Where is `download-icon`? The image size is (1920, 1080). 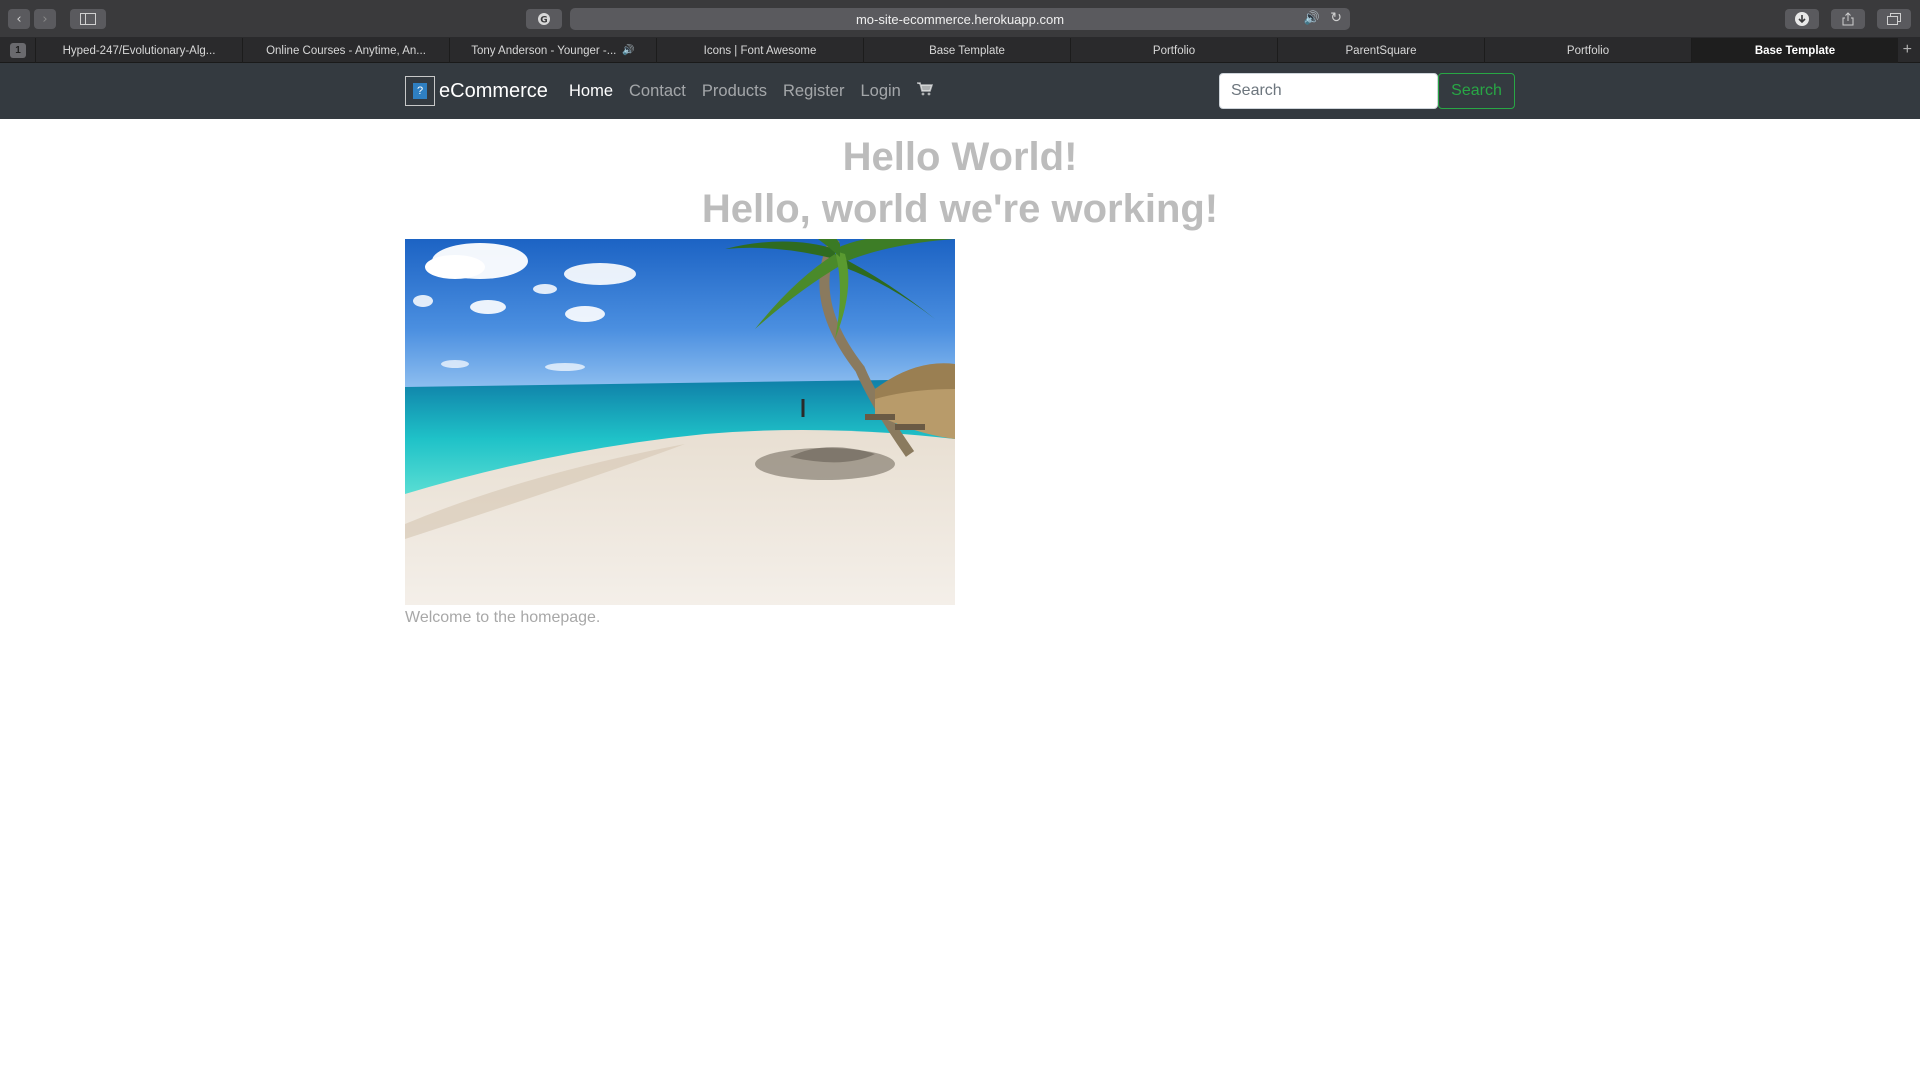 download-icon is located at coordinates (1802, 19).